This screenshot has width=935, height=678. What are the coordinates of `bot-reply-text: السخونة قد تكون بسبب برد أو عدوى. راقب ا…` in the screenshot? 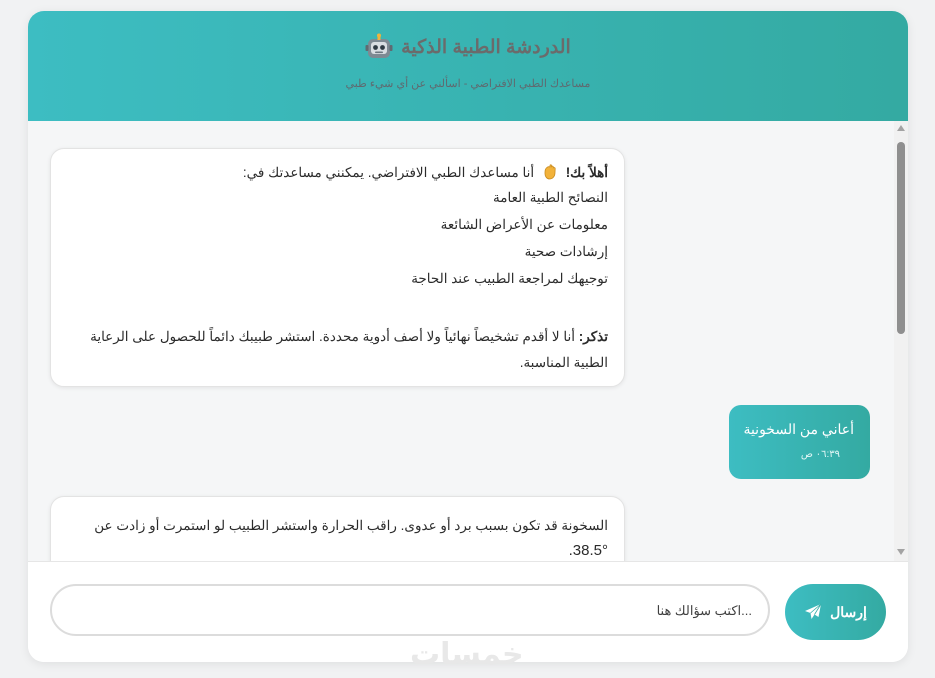 It's located at (336, 537).